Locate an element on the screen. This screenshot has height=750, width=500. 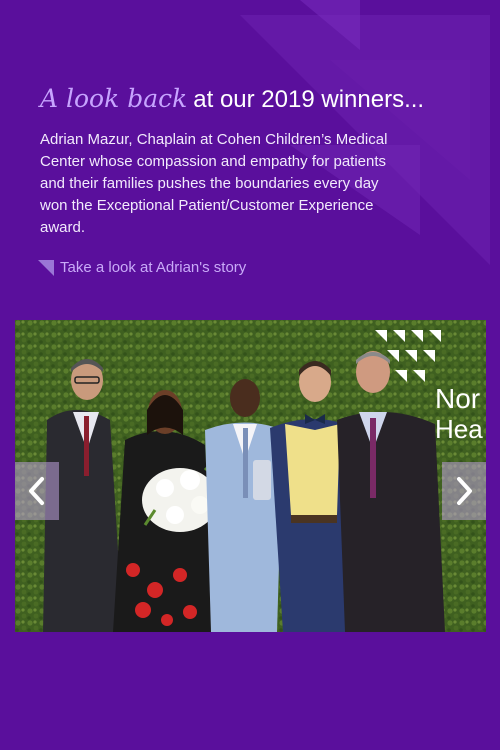
chevron-left-icon is located at coordinates (36, 491).